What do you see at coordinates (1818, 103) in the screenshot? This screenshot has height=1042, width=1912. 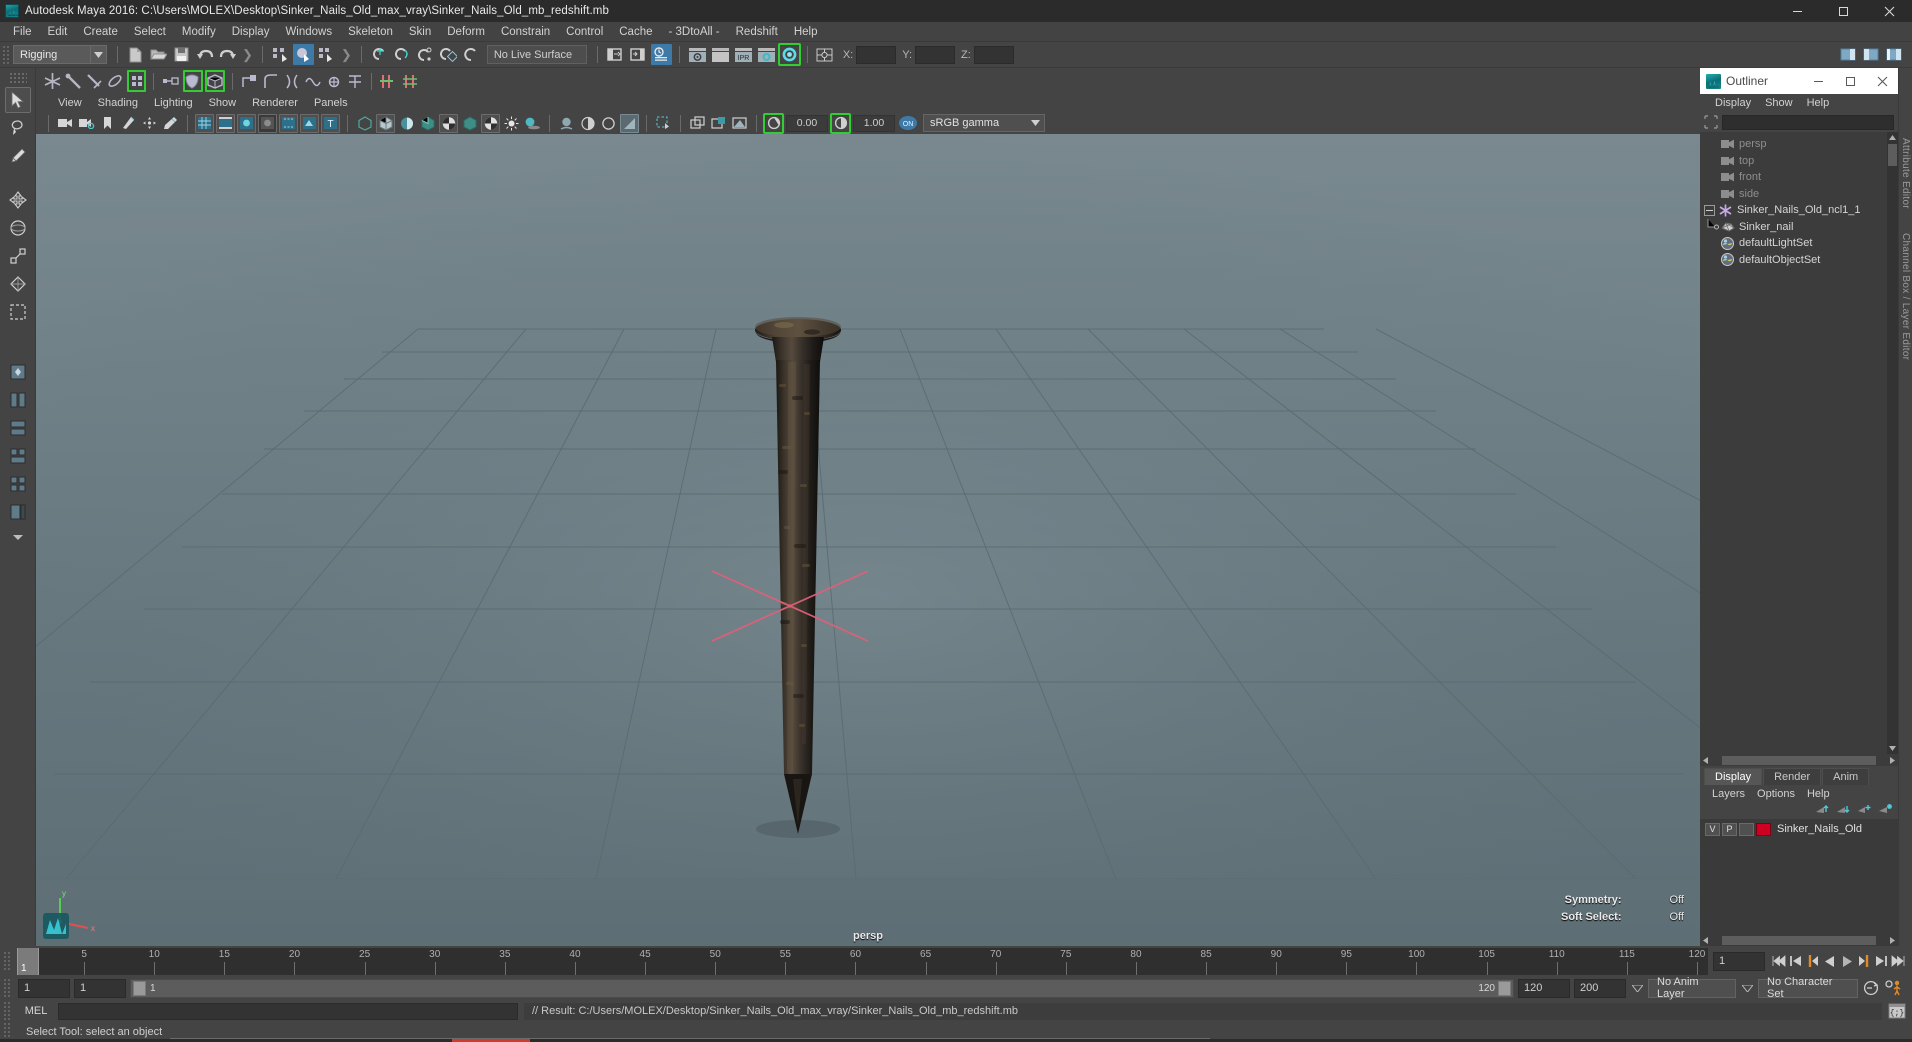 I see `outliner-menu-help: Help` at bounding box center [1818, 103].